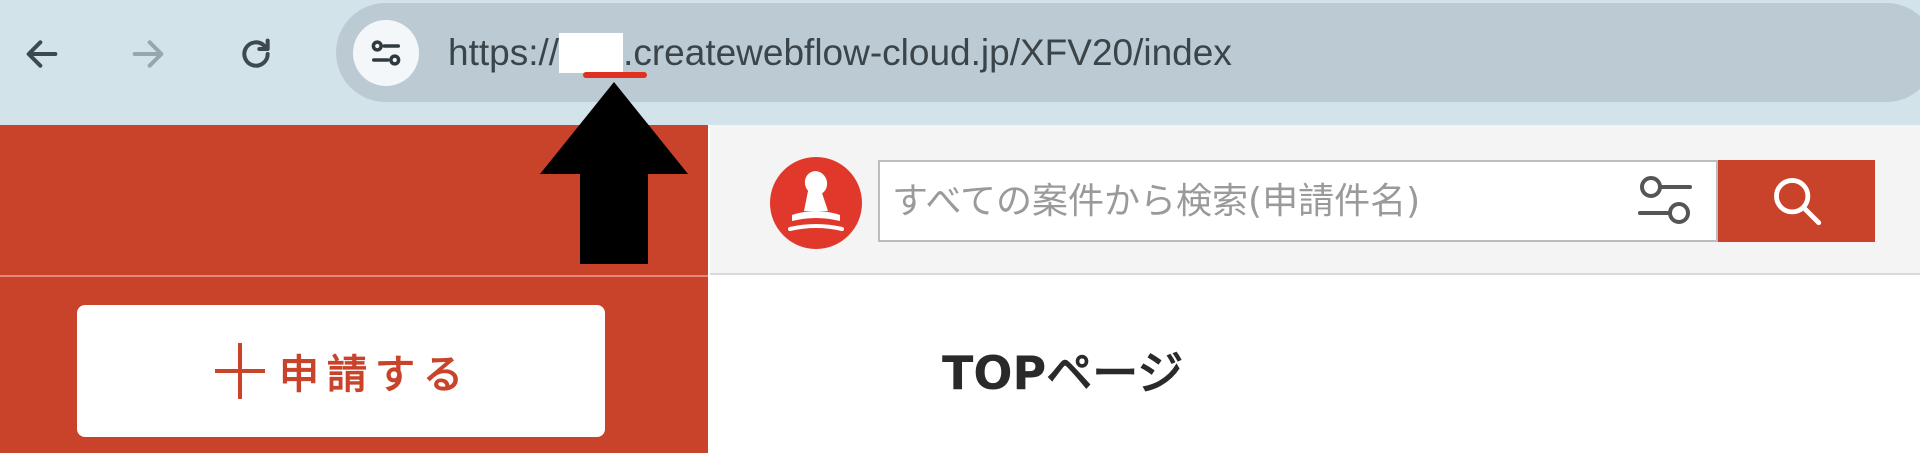  I want to click on back-arrow-icon, so click(42, 54).